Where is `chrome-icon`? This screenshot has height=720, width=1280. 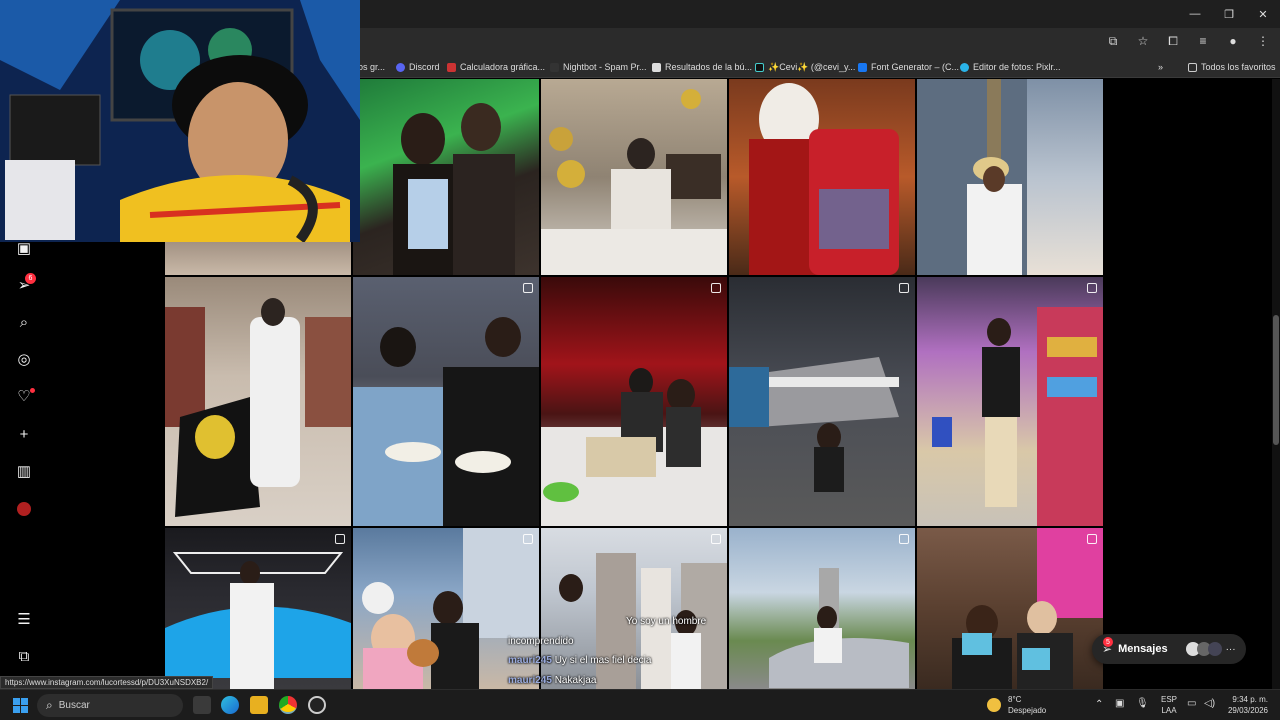
chrome-icon is located at coordinates (288, 705).